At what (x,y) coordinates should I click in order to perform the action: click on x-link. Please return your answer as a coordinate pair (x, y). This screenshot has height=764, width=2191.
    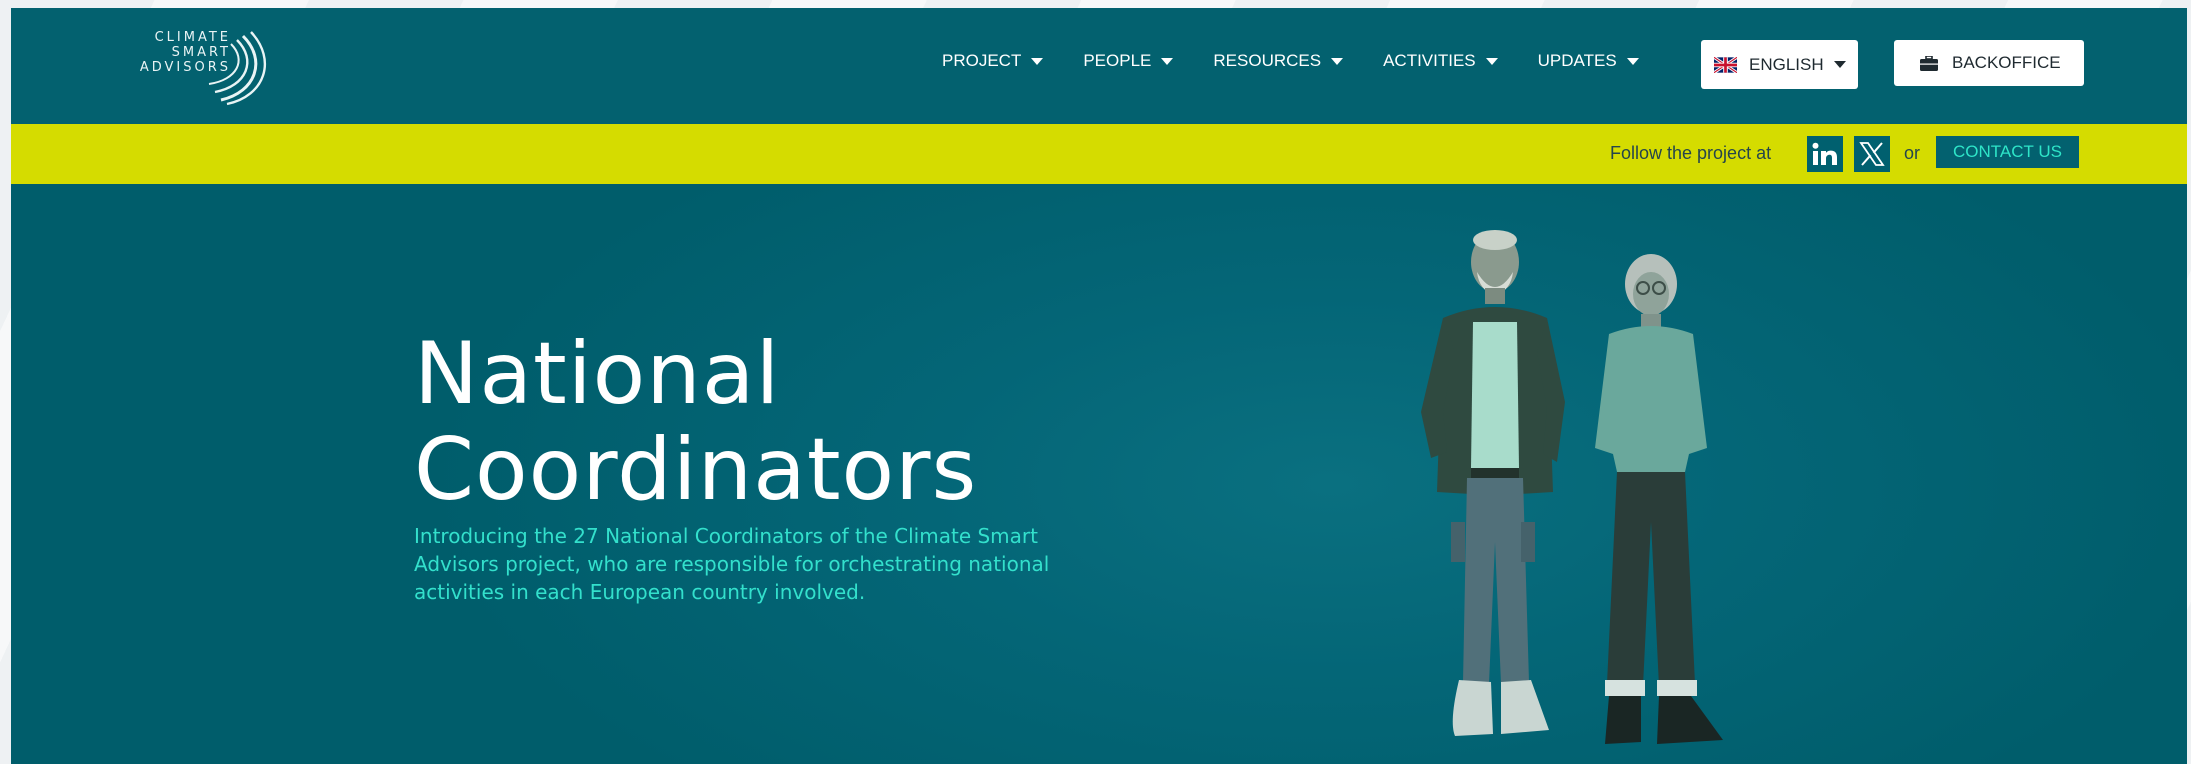
    Looking at the image, I should click on (1872, 154).